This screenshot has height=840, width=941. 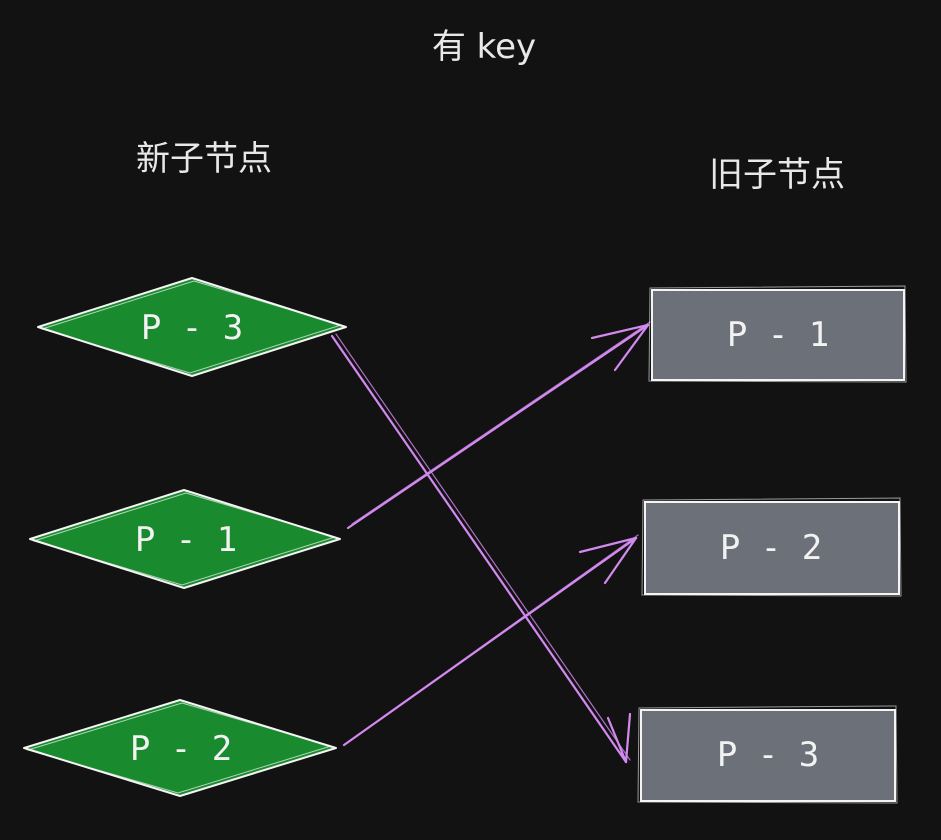 I want to click on new-node-p3-label: P - 3, so click(x=192, y=328).